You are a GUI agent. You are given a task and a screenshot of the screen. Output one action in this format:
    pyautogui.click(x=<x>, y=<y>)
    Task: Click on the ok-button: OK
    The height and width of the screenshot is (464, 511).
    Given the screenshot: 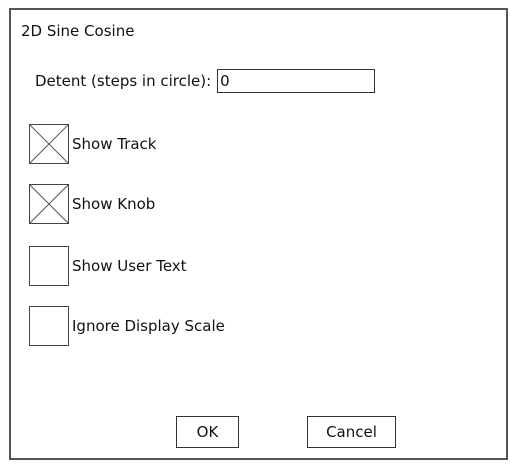 What is the action you would take?
    pyautogui.click(x=207, y=432)
    